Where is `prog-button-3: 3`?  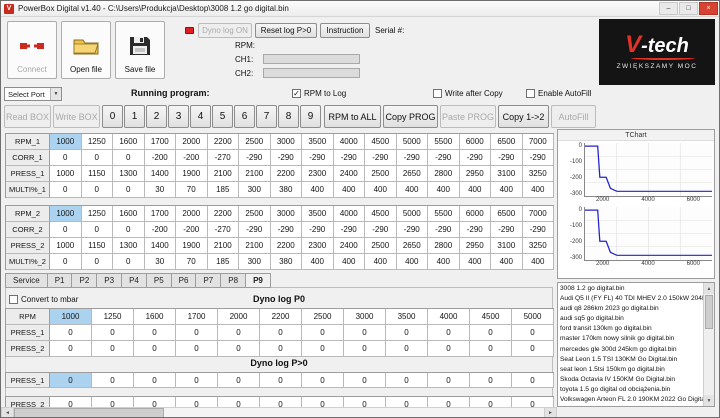 prog-button-3: 3 is located at coordinates (178, 116).